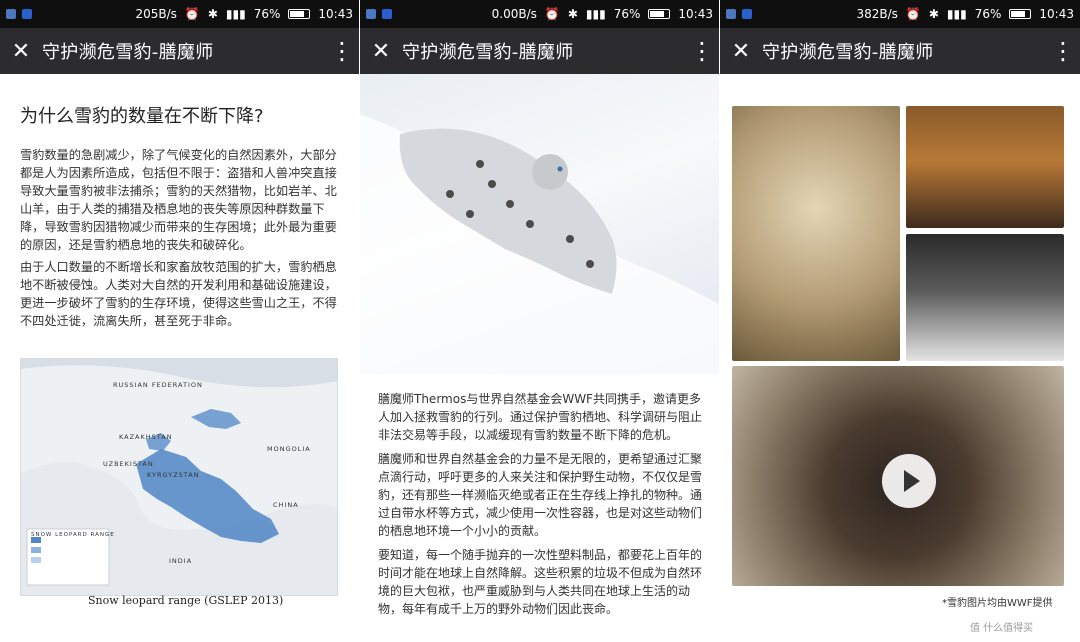  What do you see at coordinates (181, 561) in the screenshot?
I see `map-label: INDIA` at bounding box center [181, 561].